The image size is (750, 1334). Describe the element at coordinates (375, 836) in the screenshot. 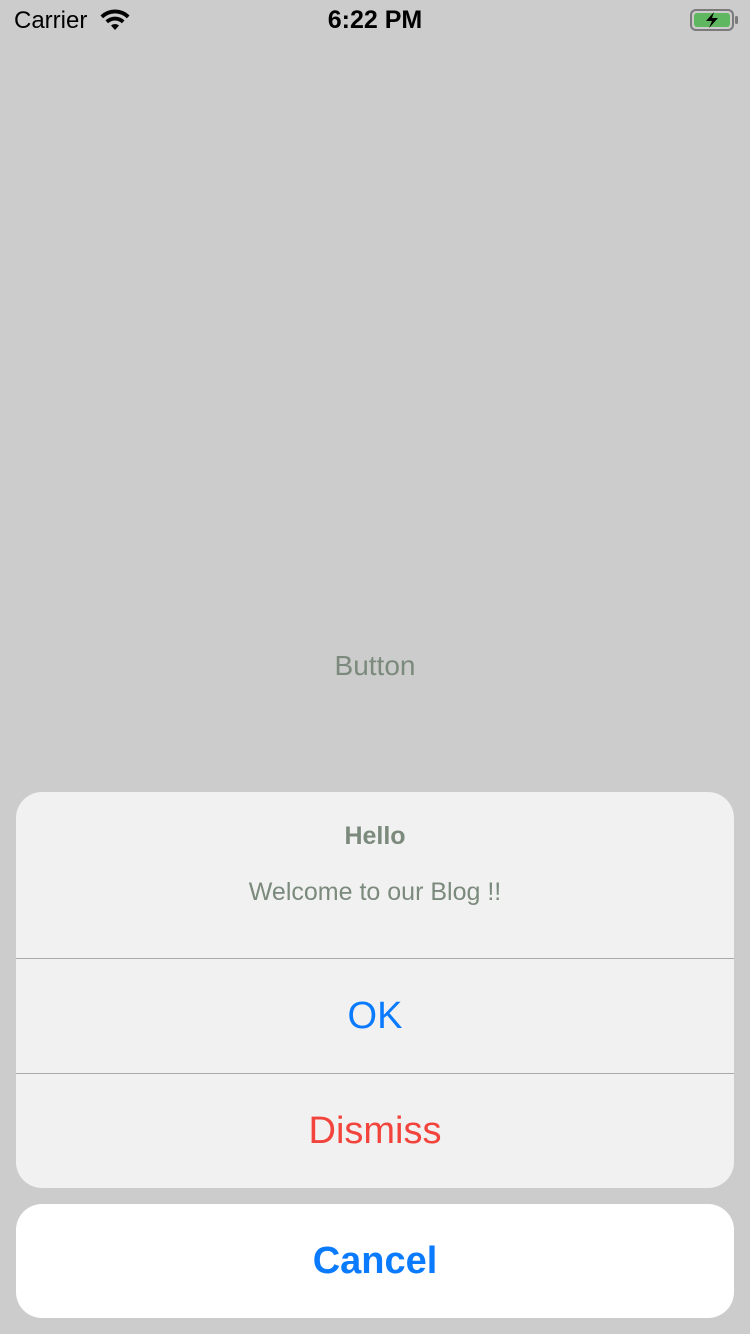

I see `action-sheet-title: Hello` at that location.